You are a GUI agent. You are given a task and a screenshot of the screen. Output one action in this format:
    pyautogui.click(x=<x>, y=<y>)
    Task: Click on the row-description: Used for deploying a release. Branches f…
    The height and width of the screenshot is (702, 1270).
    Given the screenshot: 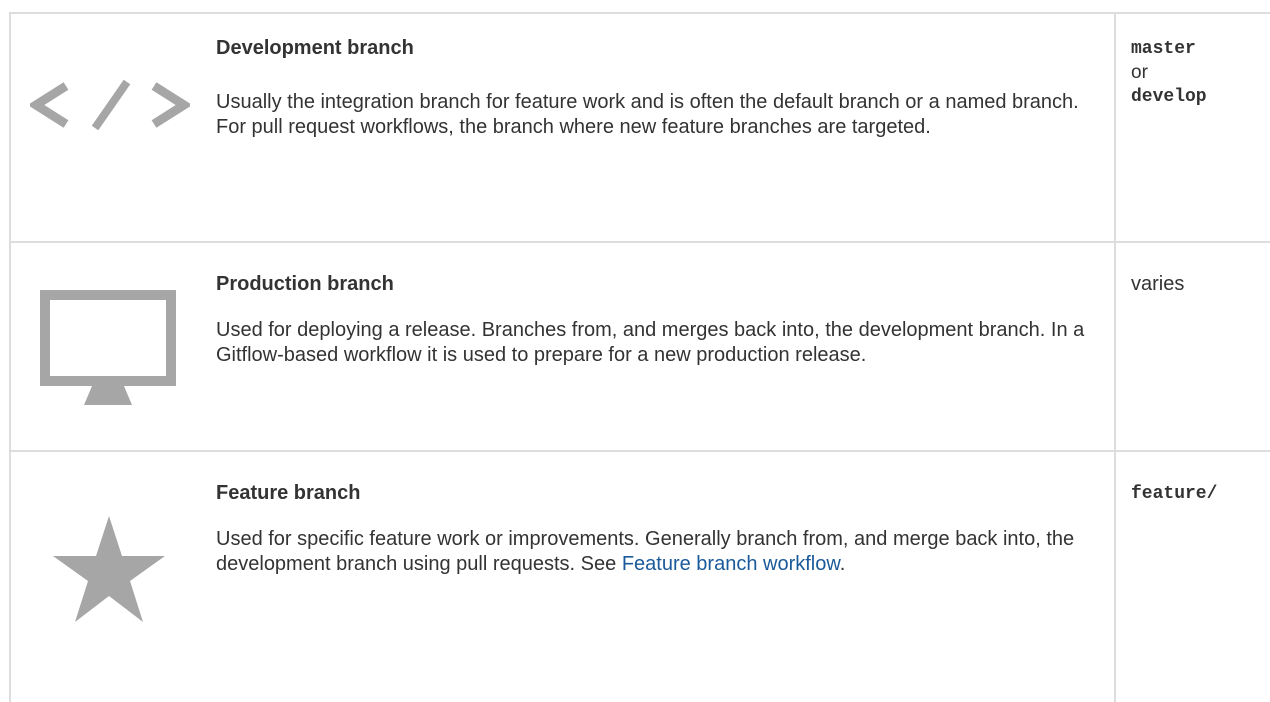 What is the action you would take?
    pyautogui.click(x=650, y=342)
    